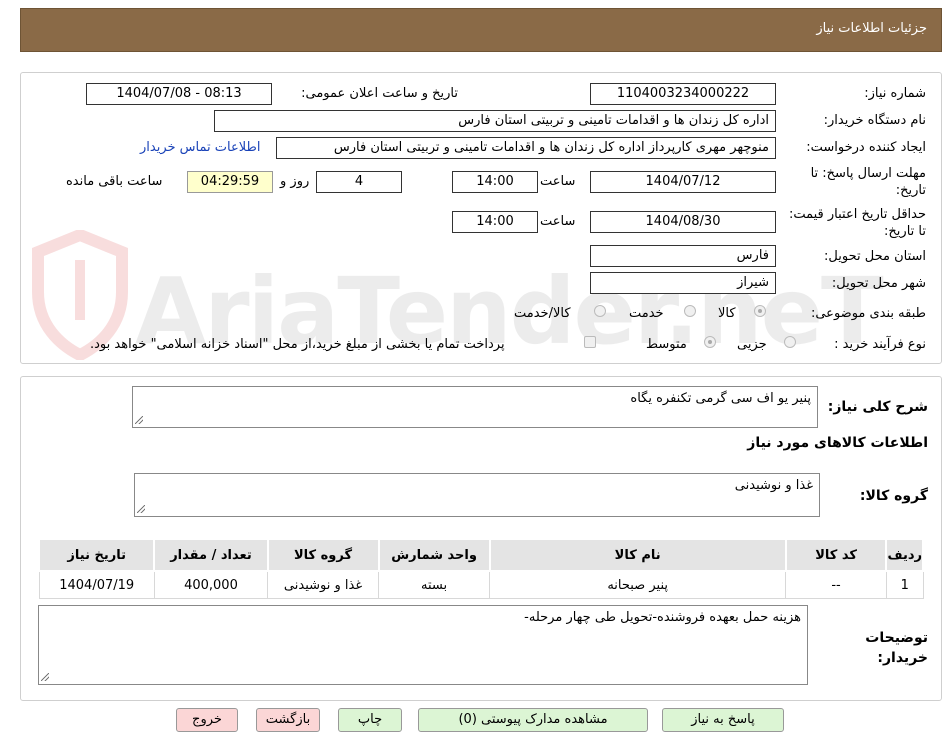  What do you see at coordinates (895, 93) in the screenshot?
I see `need-number-label: شماره نیاز:` at bounding box center [895, 93].